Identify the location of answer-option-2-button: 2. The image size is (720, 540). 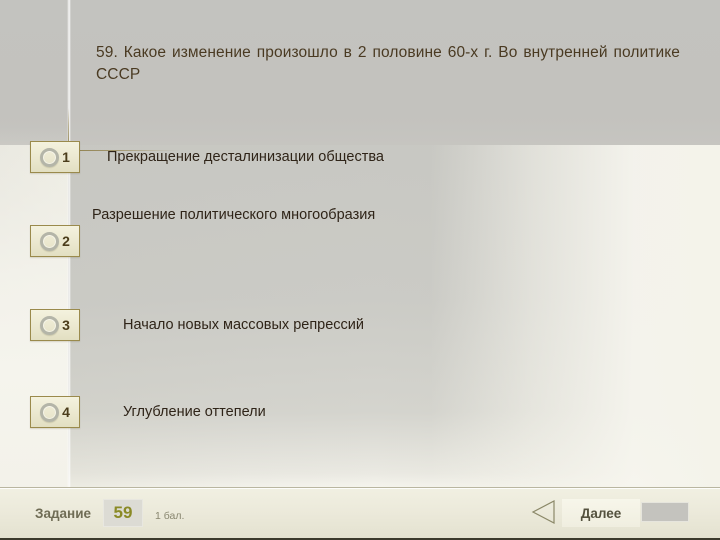
(55, 241).